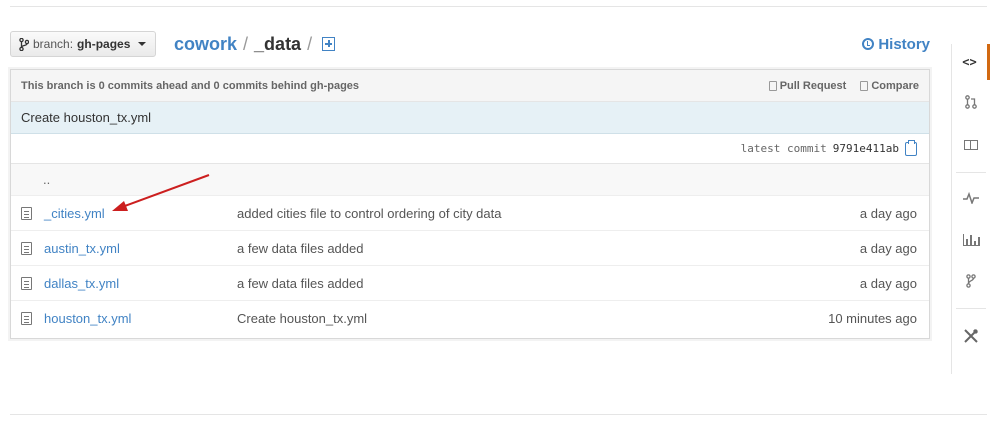 The width and height of the screenshot is (997, 422). I want to click on file-name-link: _cities.yml, so click(140, 213).